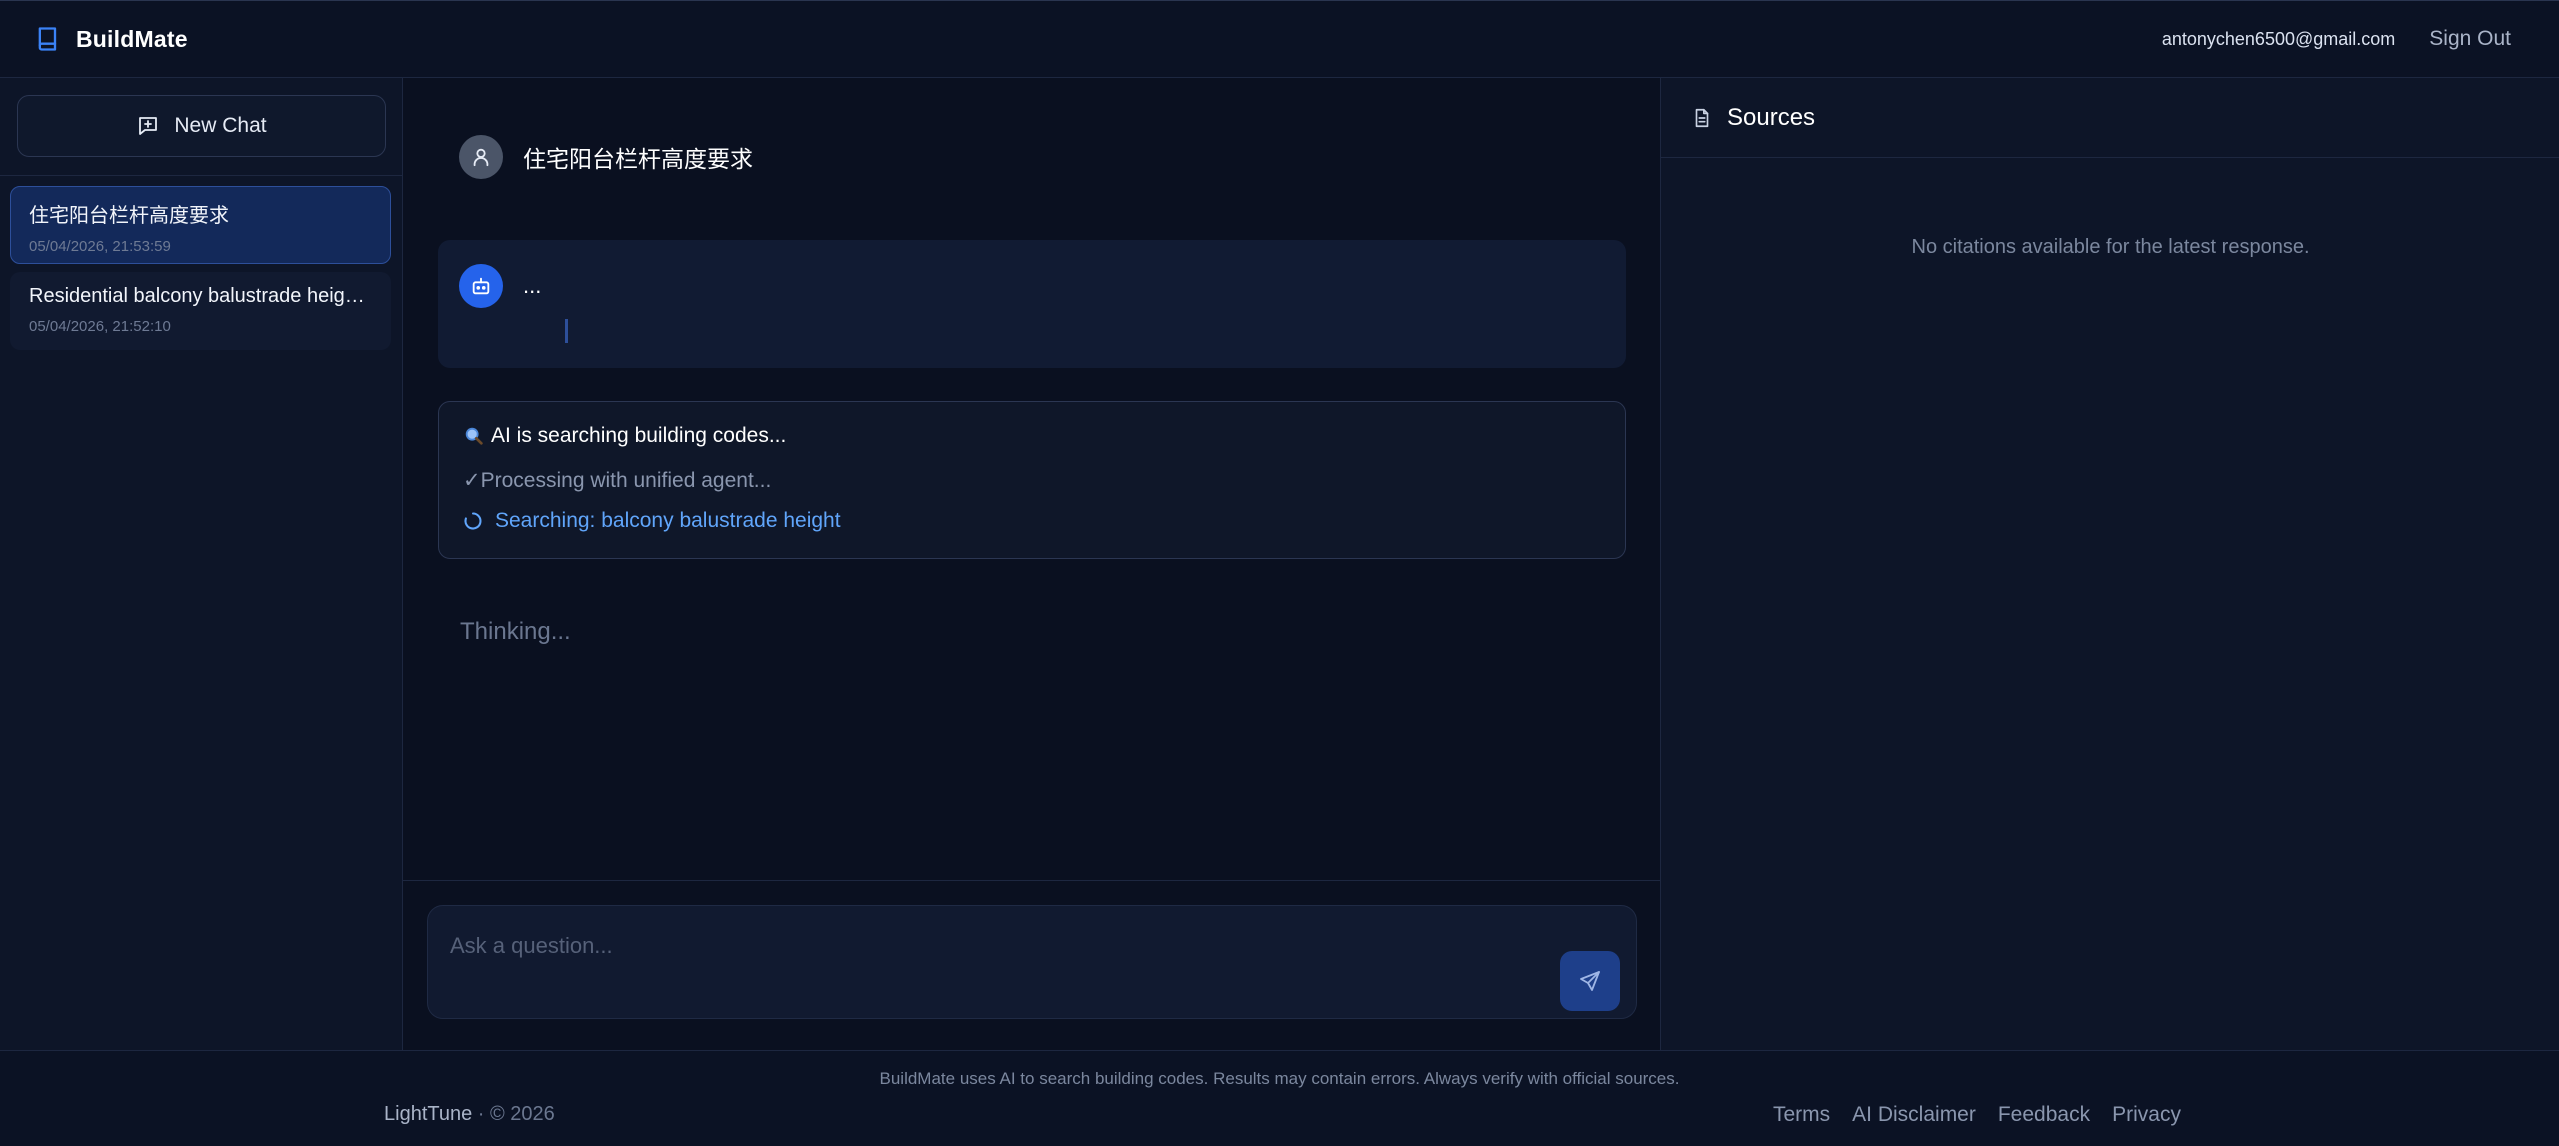 This screenshot has width=2559, height=1146. I want to click on status-active-text: Searching: balcony balustrade height, so click(668, 520).